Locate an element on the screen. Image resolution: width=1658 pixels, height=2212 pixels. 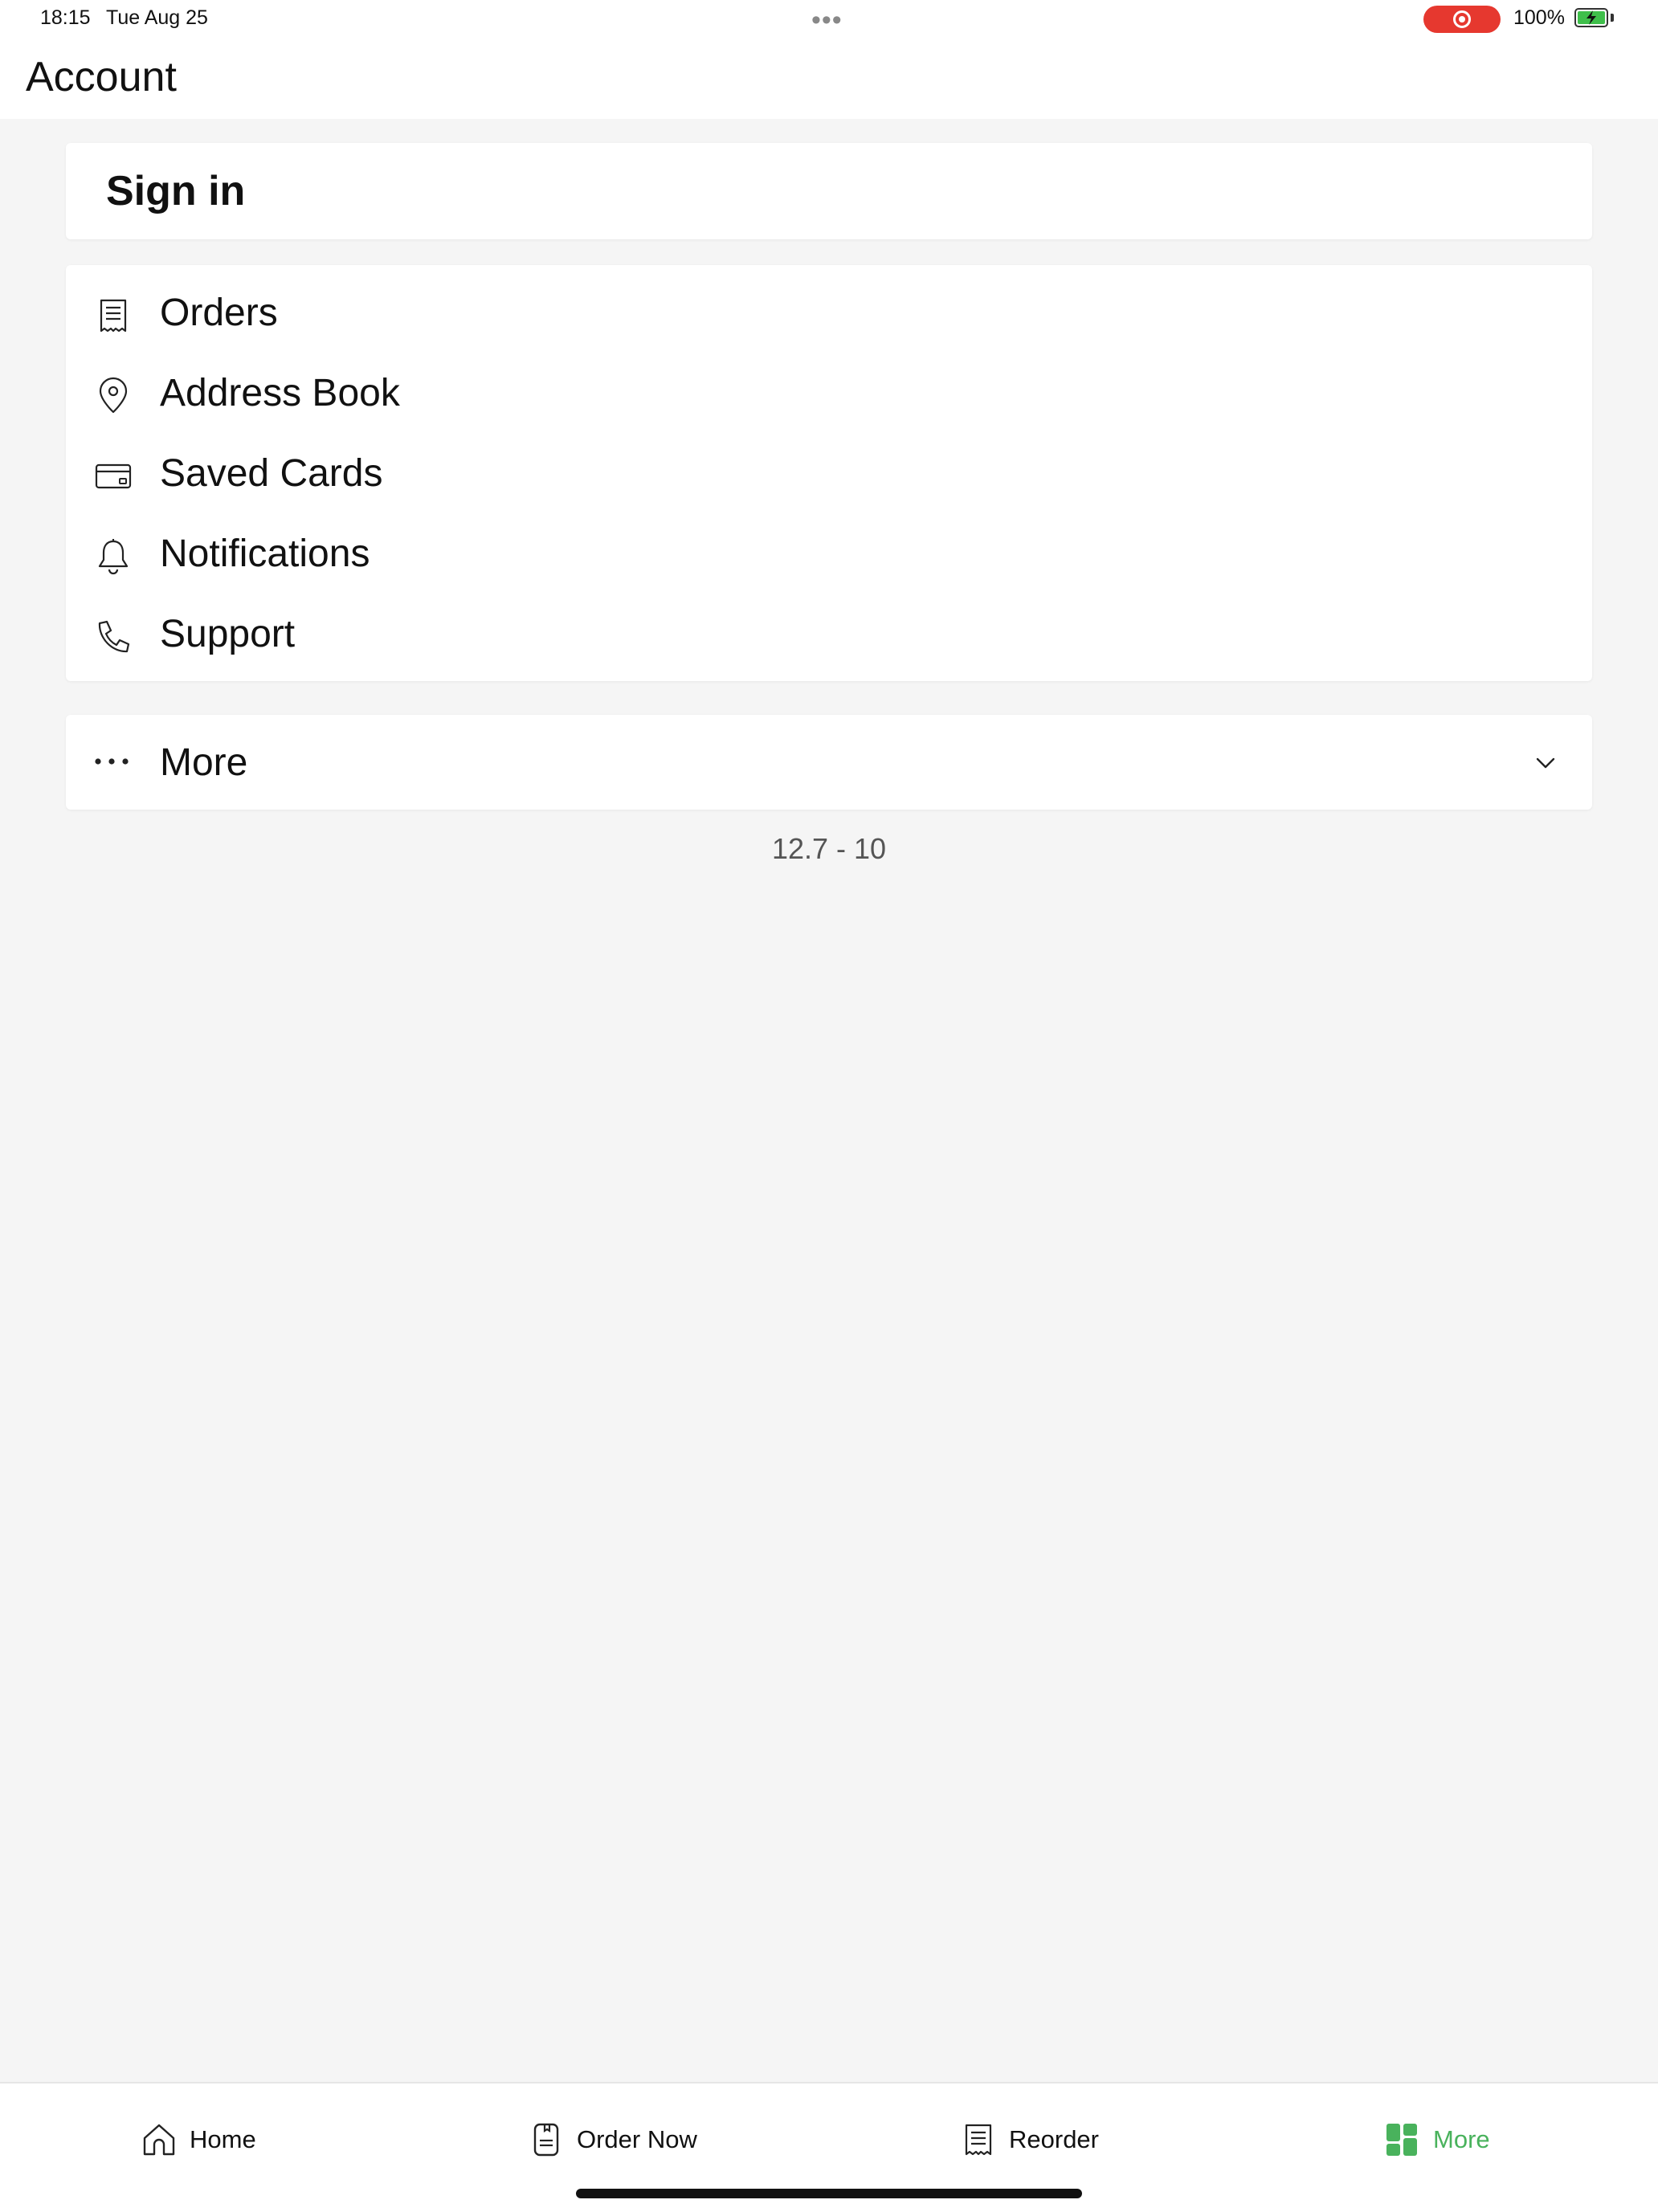
page-title: Account is located at coordinates (101, 77).